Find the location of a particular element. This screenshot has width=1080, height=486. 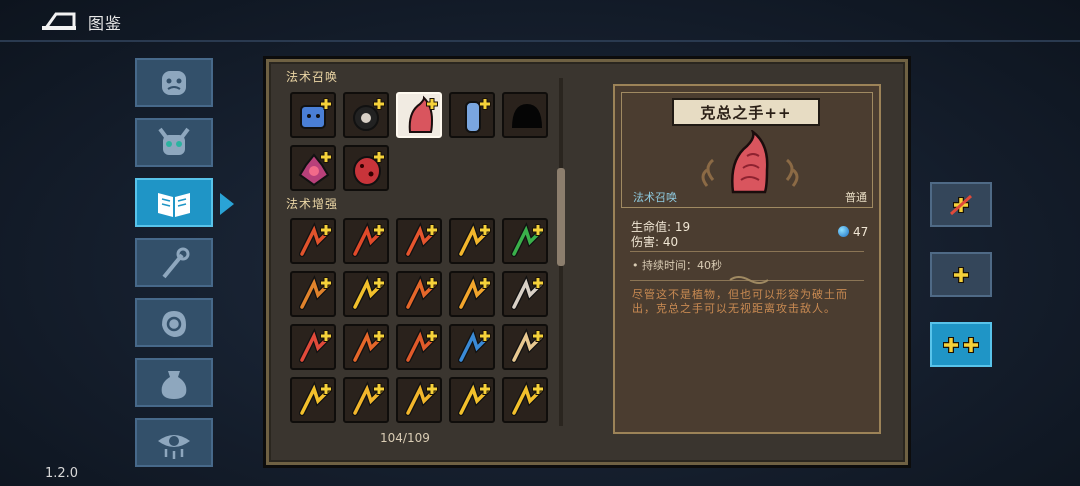

locked-silhouette-icon is located at coordinates (527, 116).